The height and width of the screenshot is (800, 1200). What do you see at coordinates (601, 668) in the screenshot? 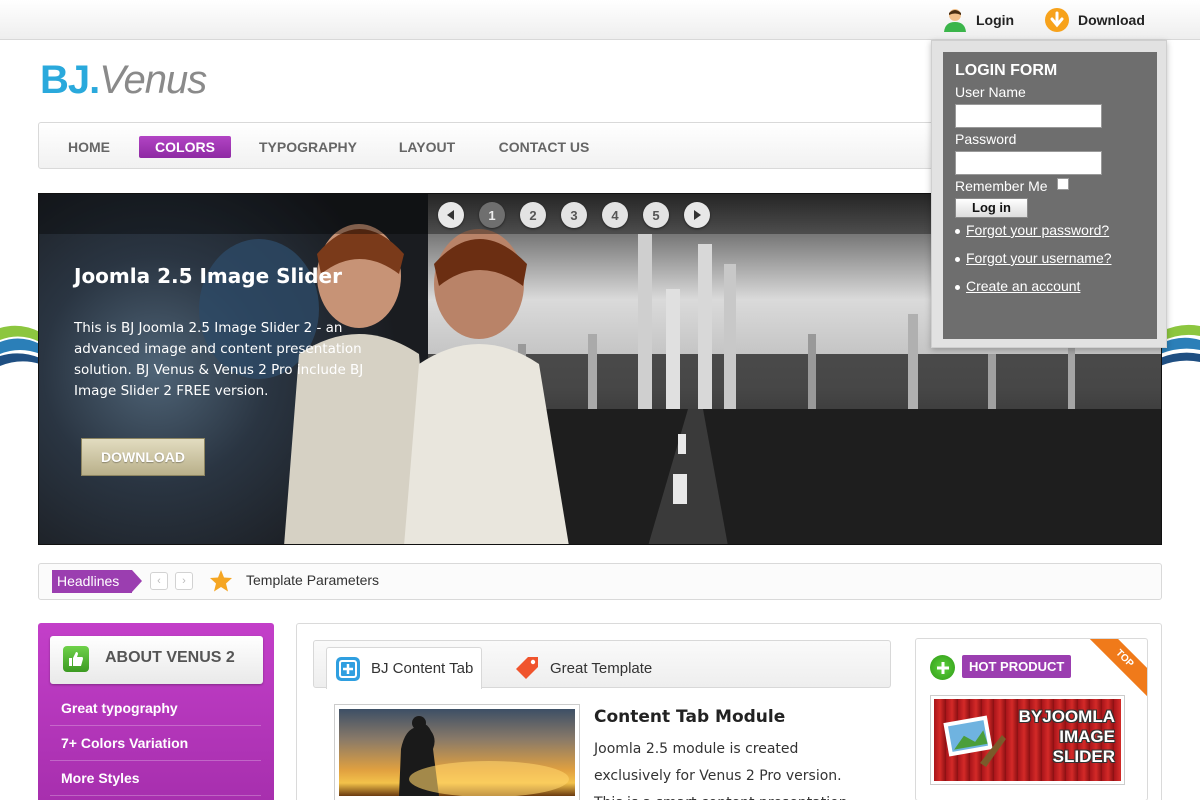
I see `tab-great-template-label: Great Template` at bounding box center [601, 668].